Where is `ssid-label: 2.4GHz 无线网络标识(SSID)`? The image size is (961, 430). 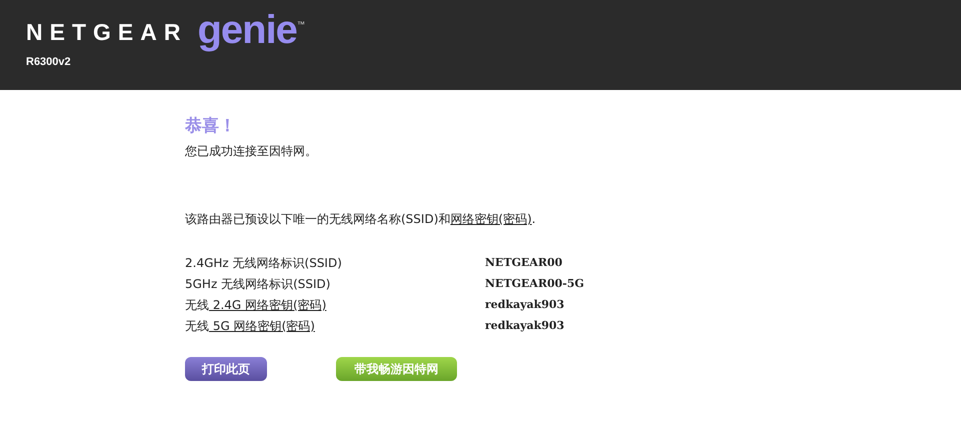 ssid-label: 2.4GHz 无线网络标识(SSID) is located at coordinates (263, 263).